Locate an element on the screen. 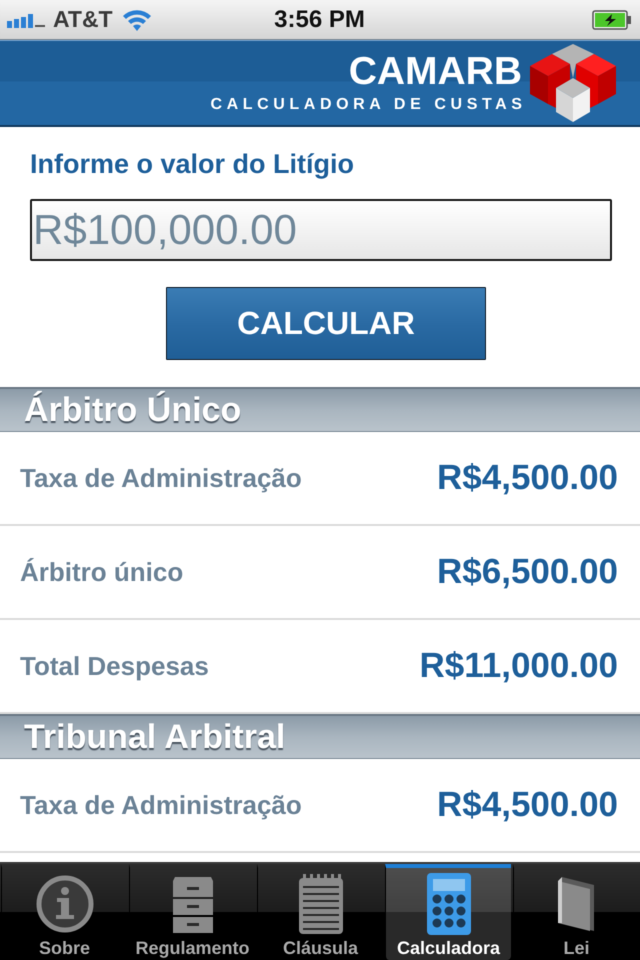  field-label: Informe o valor do Litígio is located at coordinates (192, 164).